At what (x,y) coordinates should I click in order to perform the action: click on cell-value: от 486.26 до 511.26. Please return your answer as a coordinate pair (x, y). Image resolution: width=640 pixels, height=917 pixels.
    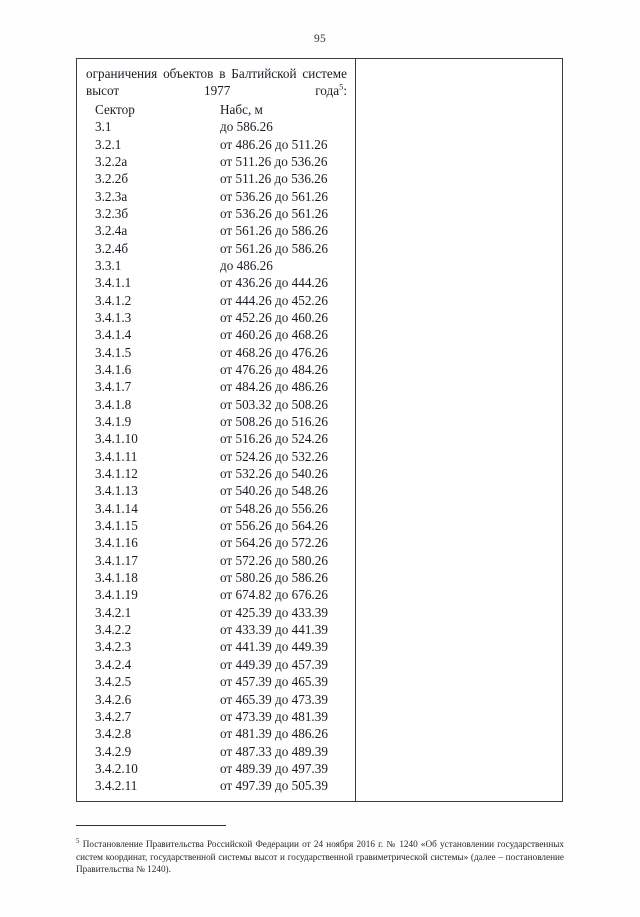
    Looking at the image, I should click on (274, 144).